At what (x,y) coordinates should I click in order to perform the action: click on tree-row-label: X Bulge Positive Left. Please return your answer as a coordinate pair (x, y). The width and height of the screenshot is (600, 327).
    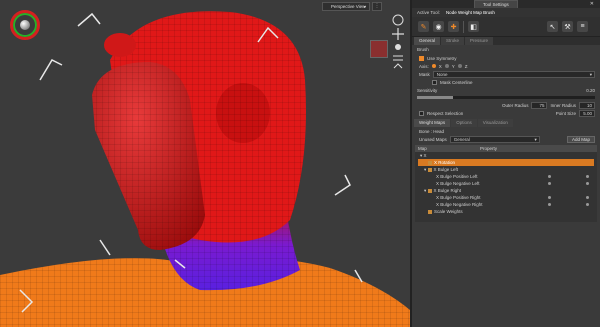
    Looking at the image, I should click on (457, 176).